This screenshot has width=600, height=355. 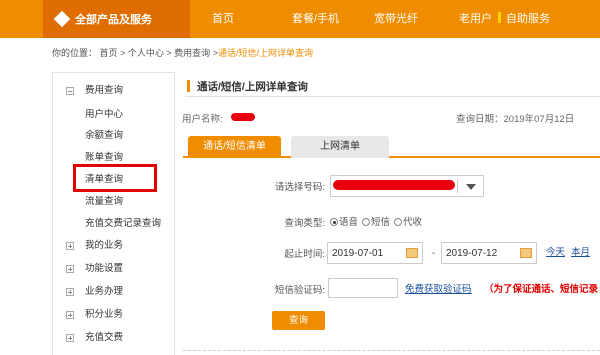 What do you see at coordinates (104, 114) in the screenshot?
I see `sidebar-item-label: 用户中心` at bounding box center [104, 114].